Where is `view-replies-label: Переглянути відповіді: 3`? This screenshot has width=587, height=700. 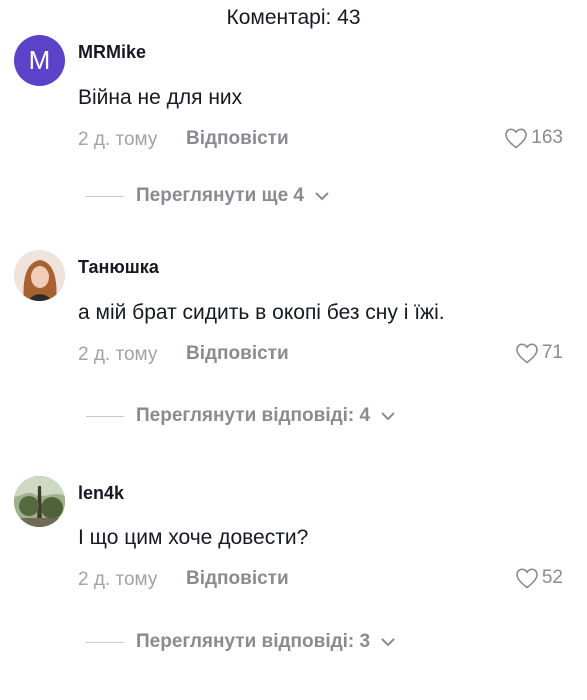
view-replies-label: Переглянути відповіді: 3 is located at coordinates (253, 641).